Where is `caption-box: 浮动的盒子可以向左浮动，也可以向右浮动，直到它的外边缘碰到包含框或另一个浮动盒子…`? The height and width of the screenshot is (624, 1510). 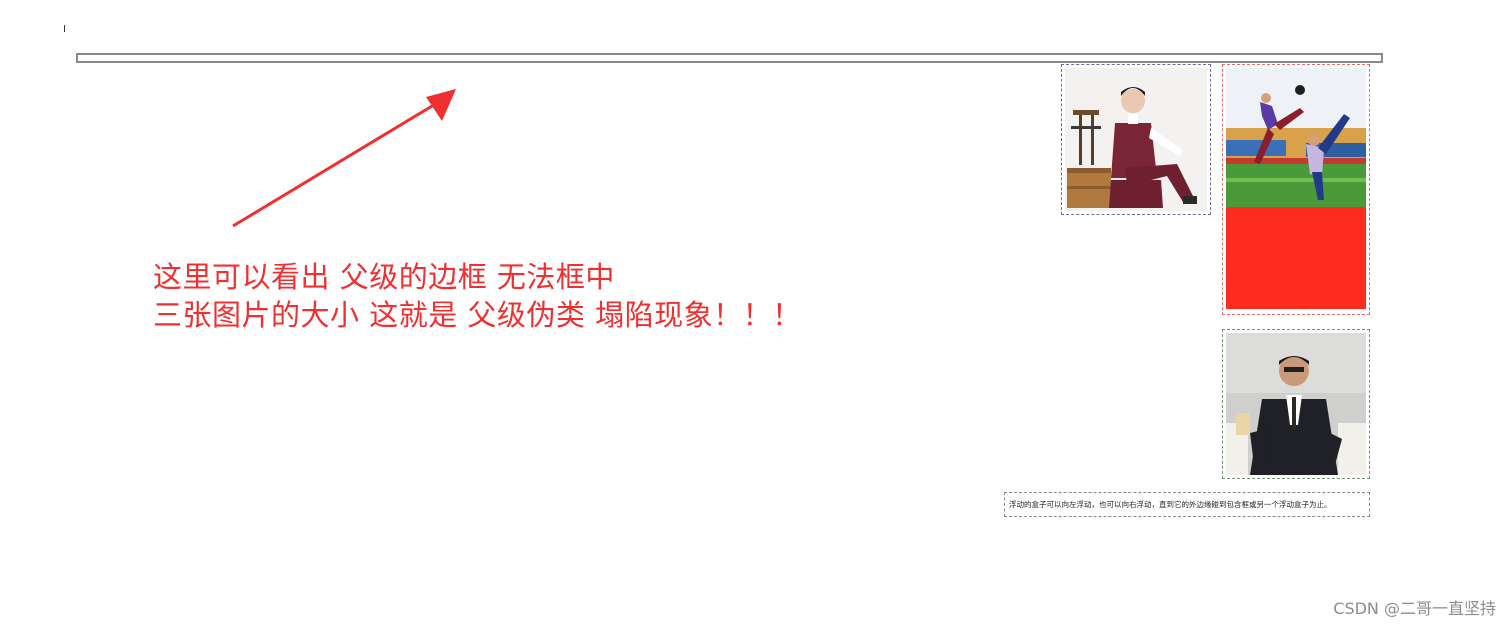
caption-box: 浮动的盒子可以向左浮动，也可以向右浮动，直到它的外边缘碰到包含框或另一个浮动盒子… is located at coordinates (1187, 504).